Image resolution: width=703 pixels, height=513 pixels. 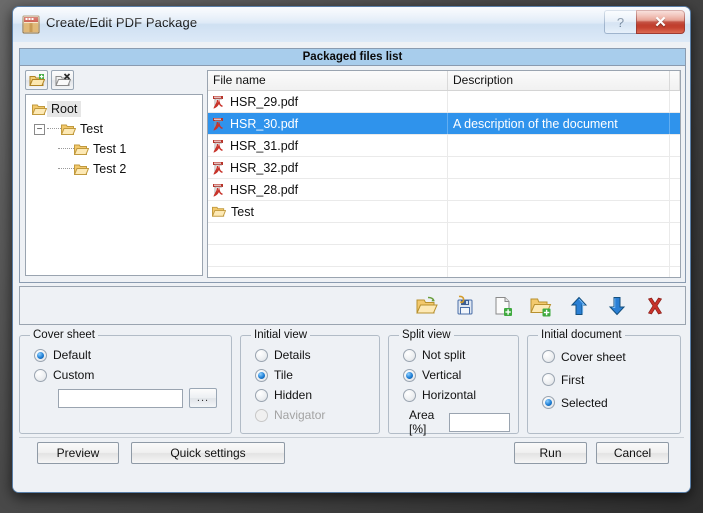 What do you see at coordinates (581, 335) in the screenshot?
I see `initial-document-legend: Initial document` at bounding box center [581, 335].